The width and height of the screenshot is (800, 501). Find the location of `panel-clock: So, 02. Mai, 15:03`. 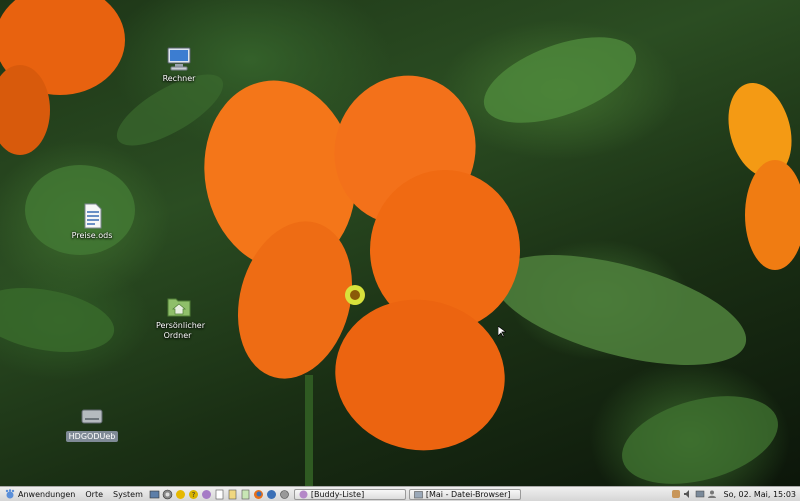

panel-clock: So, 02. Mai, 15:03 is located at coordinates (762, 494).